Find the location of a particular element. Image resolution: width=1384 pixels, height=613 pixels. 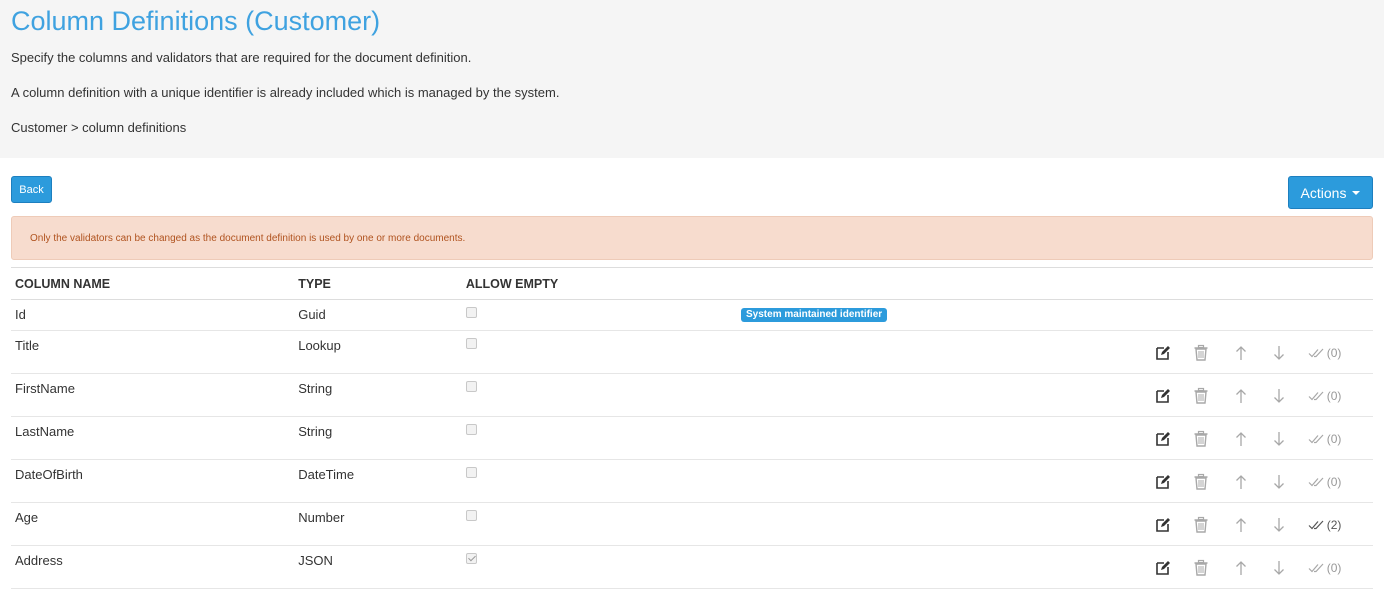

column-name-cell: Age is located at coordinates (27, 517).